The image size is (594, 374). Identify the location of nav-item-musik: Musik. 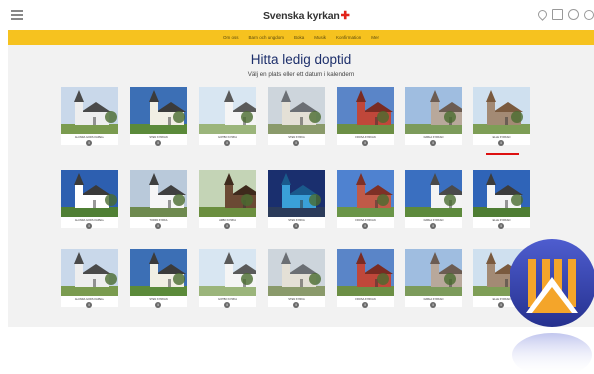
(320, 37).